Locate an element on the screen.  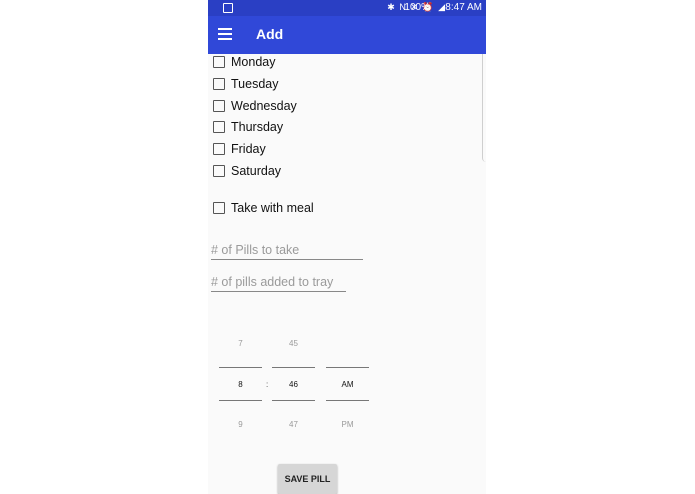
app-bar: Add is located at coordinates (347, 35).